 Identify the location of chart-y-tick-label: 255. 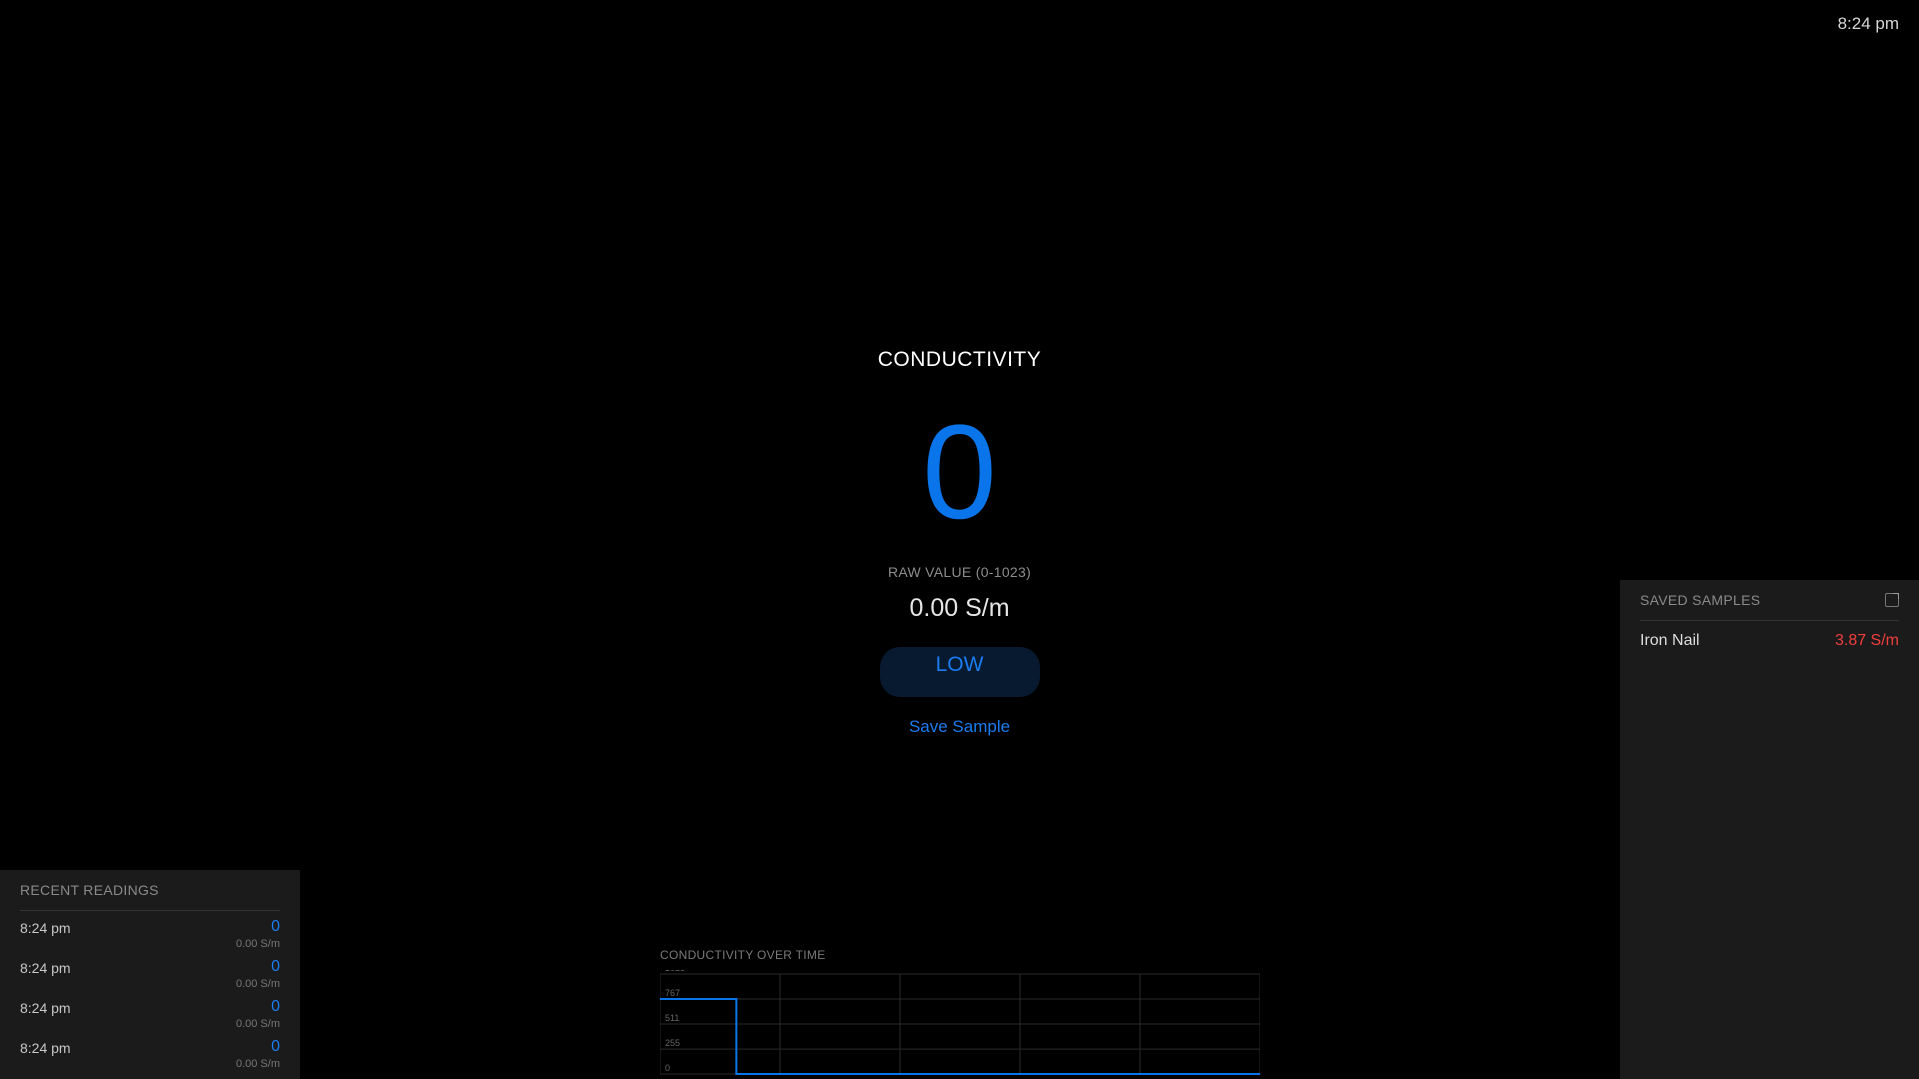
(672, 1043).